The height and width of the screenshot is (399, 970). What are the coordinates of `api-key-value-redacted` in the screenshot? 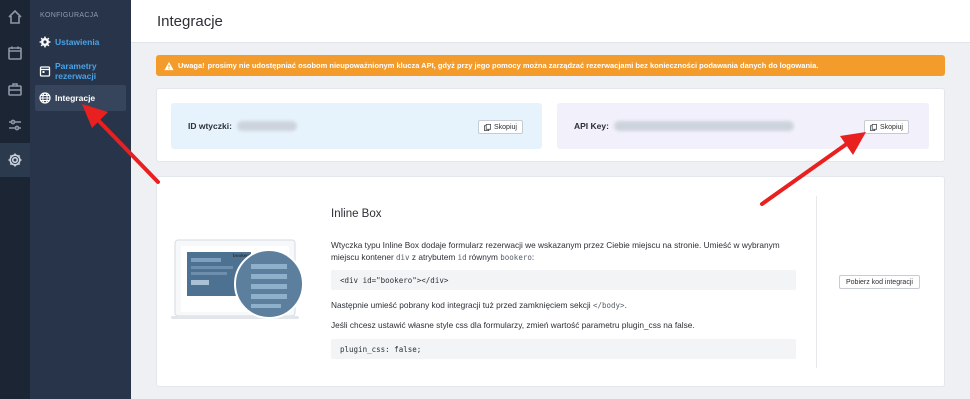 It's located at (703, 126).